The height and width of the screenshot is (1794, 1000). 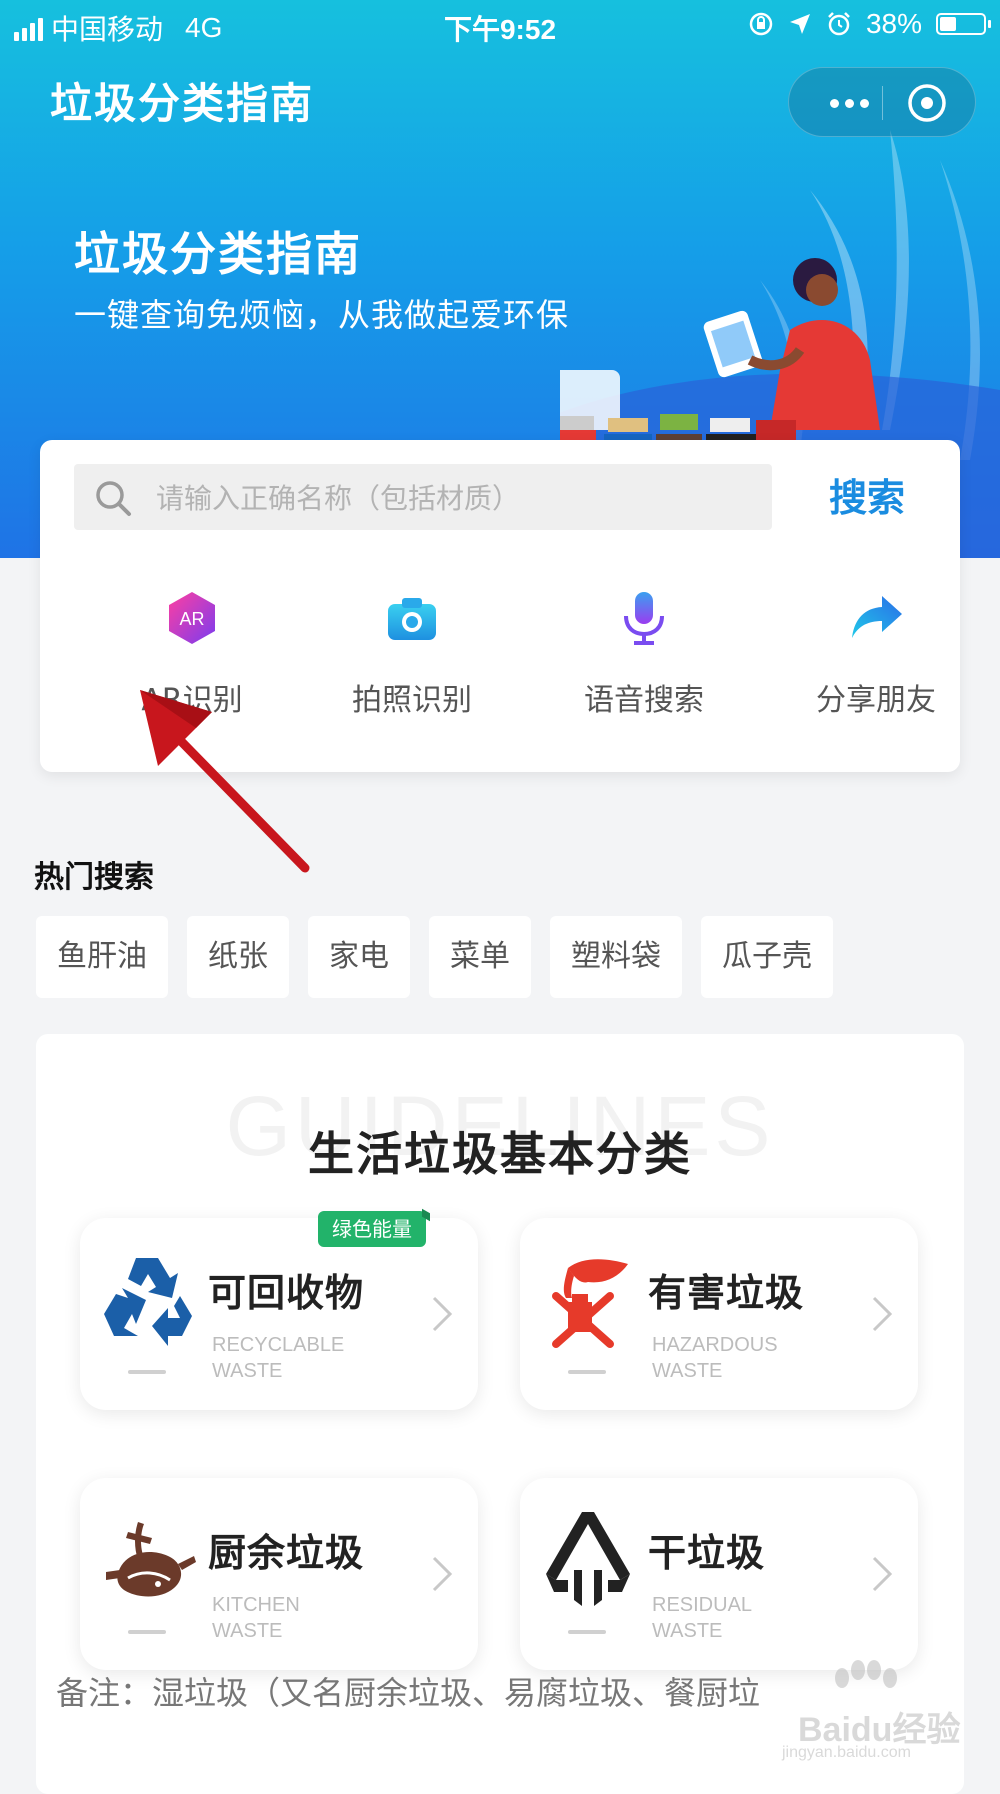 What do you see at coordinates (192, 660) in the screenshot?
I see `quick-action-ar: AR AR识别` at bounding box center [192, 660].